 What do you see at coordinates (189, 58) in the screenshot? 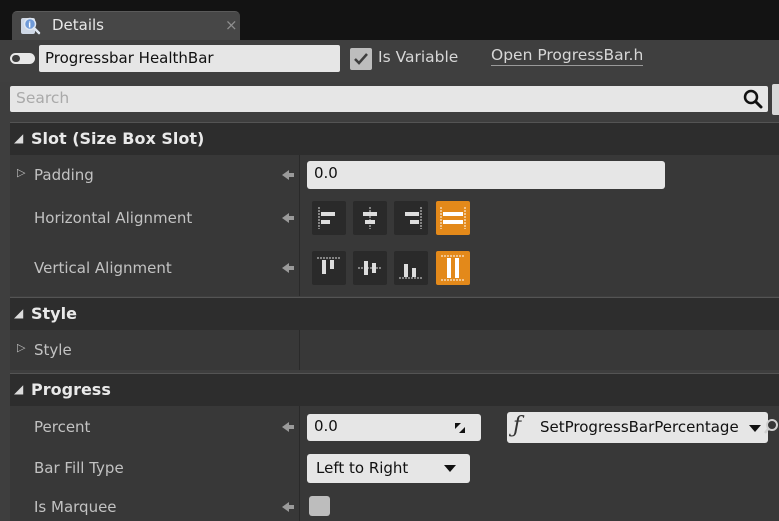
I see `widget-name-input: Progressbar HealthBar` at bounding box center [189, 58].